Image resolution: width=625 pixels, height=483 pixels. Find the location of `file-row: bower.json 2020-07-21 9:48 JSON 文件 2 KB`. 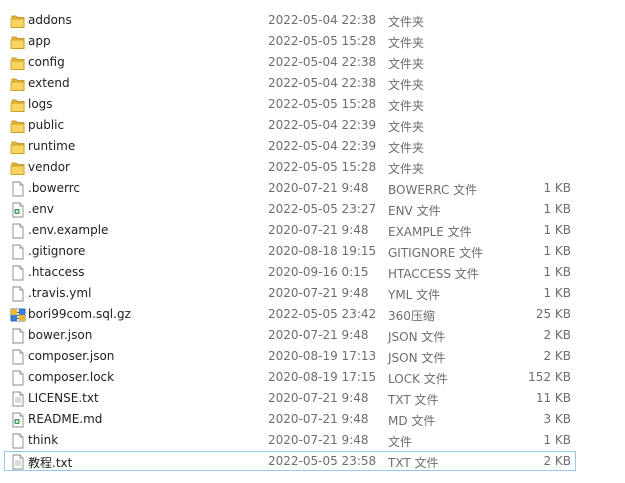

file-row: bower.json 2020-07-21 9:48 JSON 文件 2 KB is located at coordinates (290, 335).